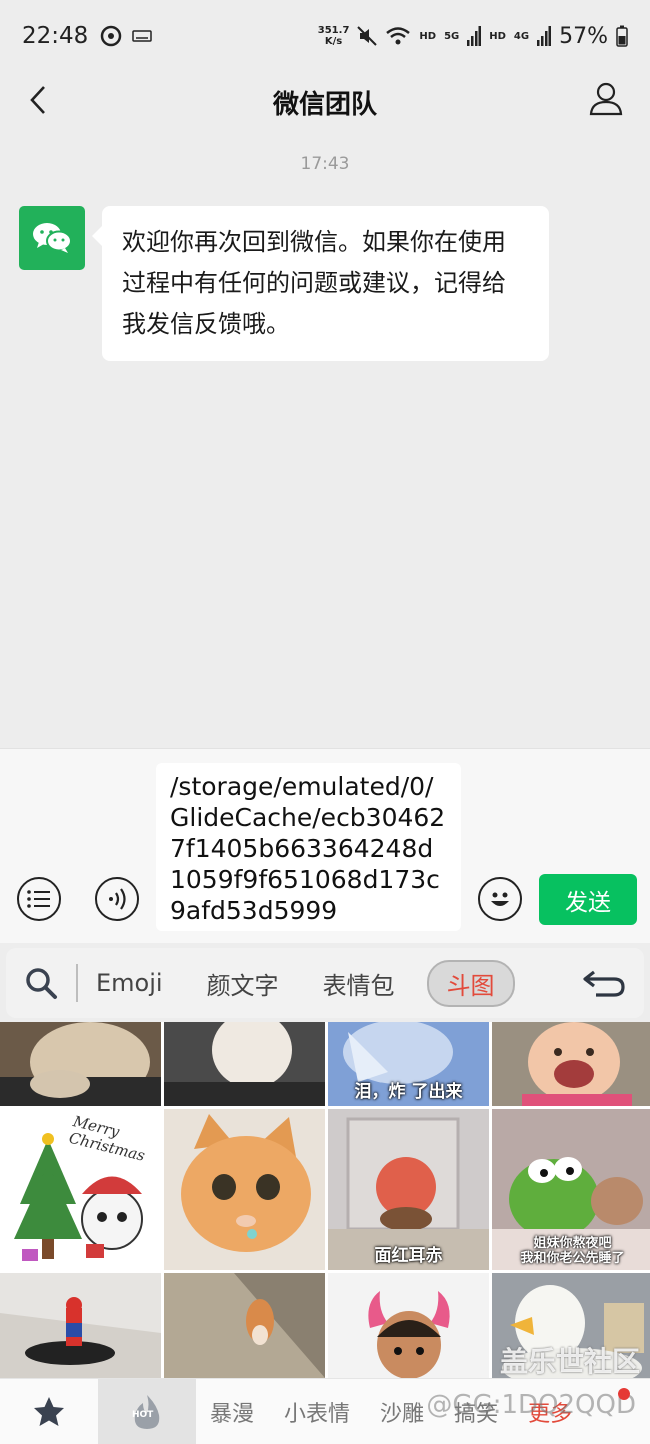  I want to click on sticker-cat-white, so click(244, 1064).